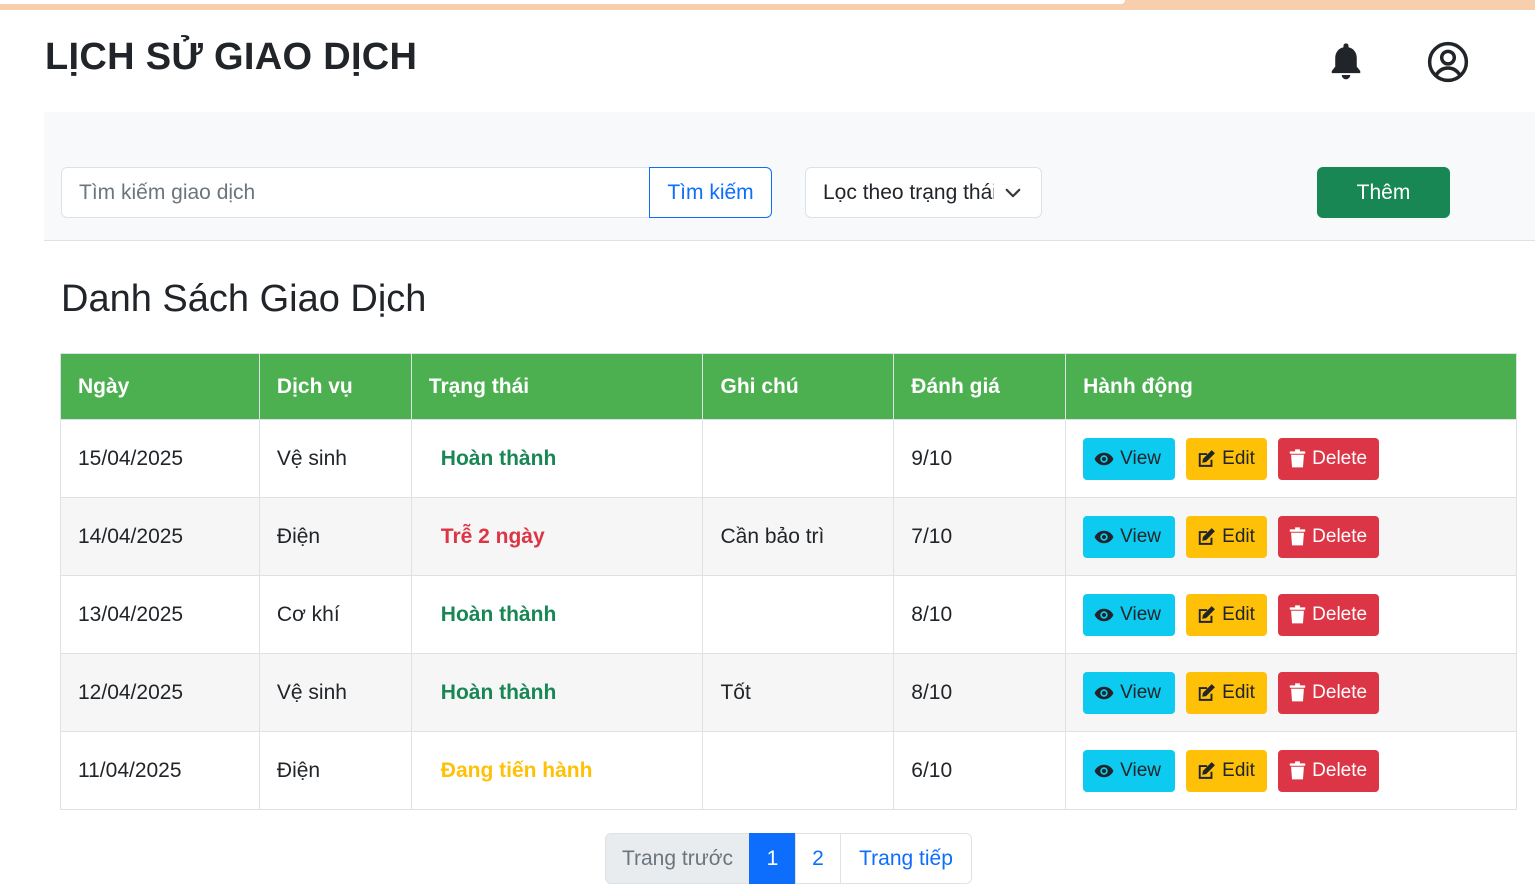  I want to click on filter-label: Lọc theo trạng thái, so click(908, 192).